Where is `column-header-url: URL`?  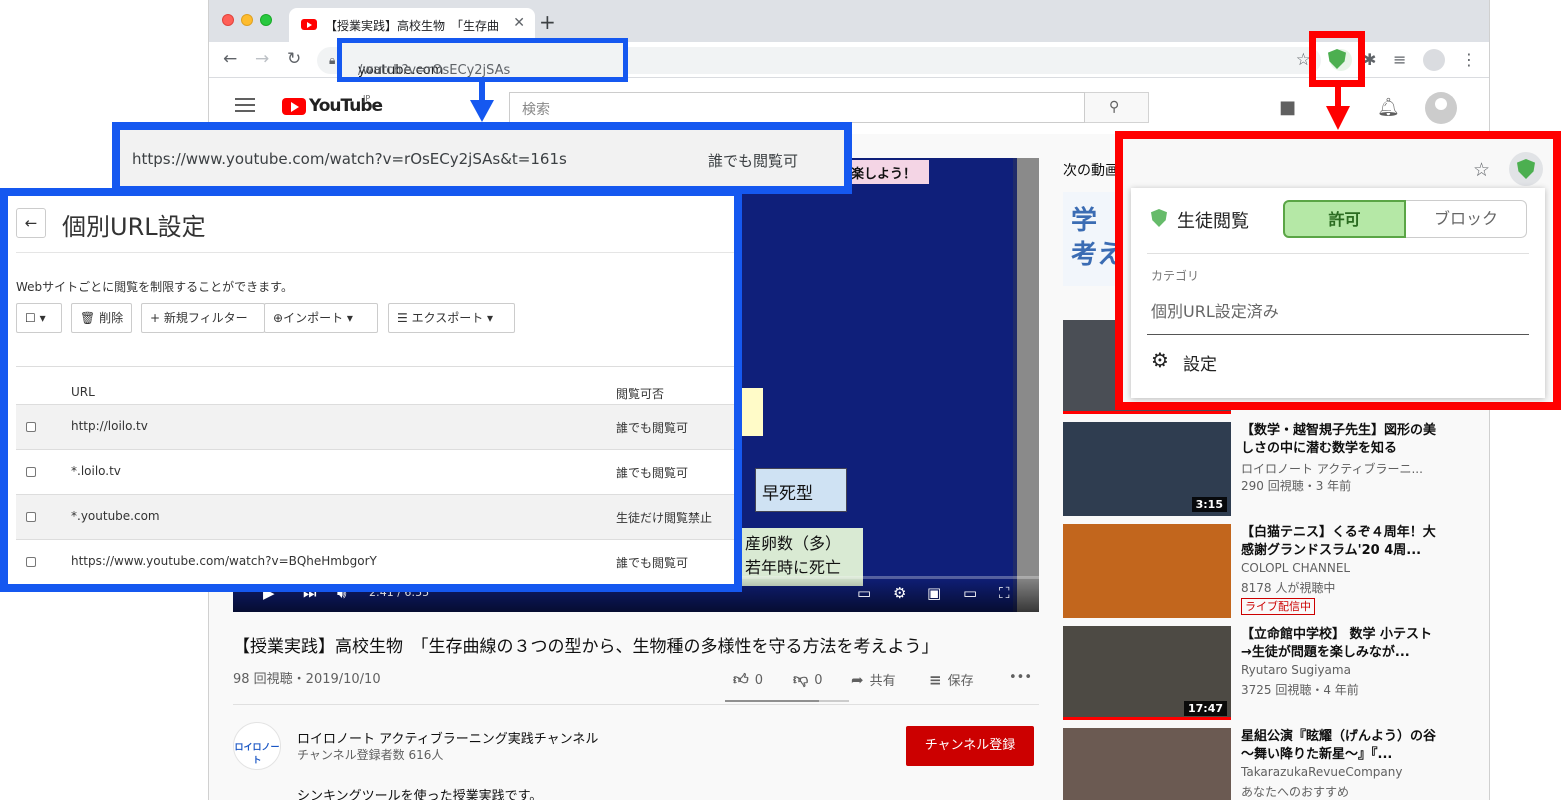 column-header-url: URL is located at coordinates (83, 392).